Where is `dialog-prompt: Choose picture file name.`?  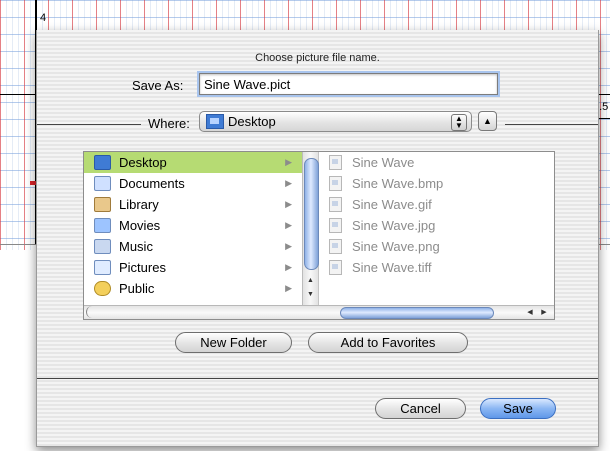
dialog-prompt: Choose picture file name. is located at coordinates (317, 58).